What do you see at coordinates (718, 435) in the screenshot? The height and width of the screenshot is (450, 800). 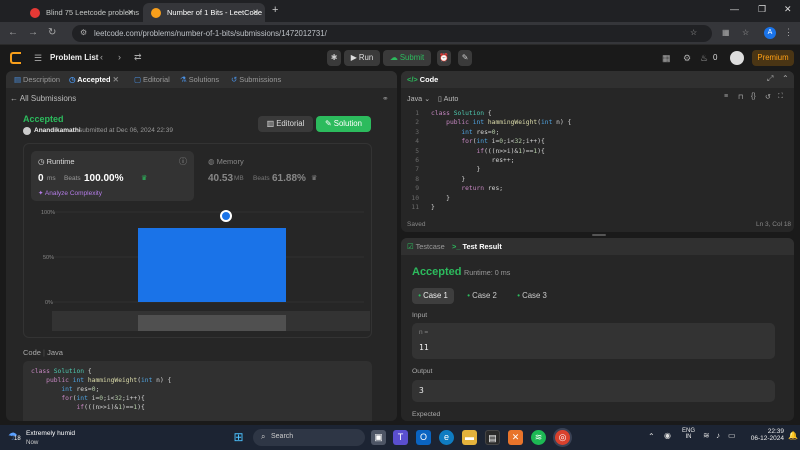 I see `volume-icon: ♪` at bounding box center [718, 435].